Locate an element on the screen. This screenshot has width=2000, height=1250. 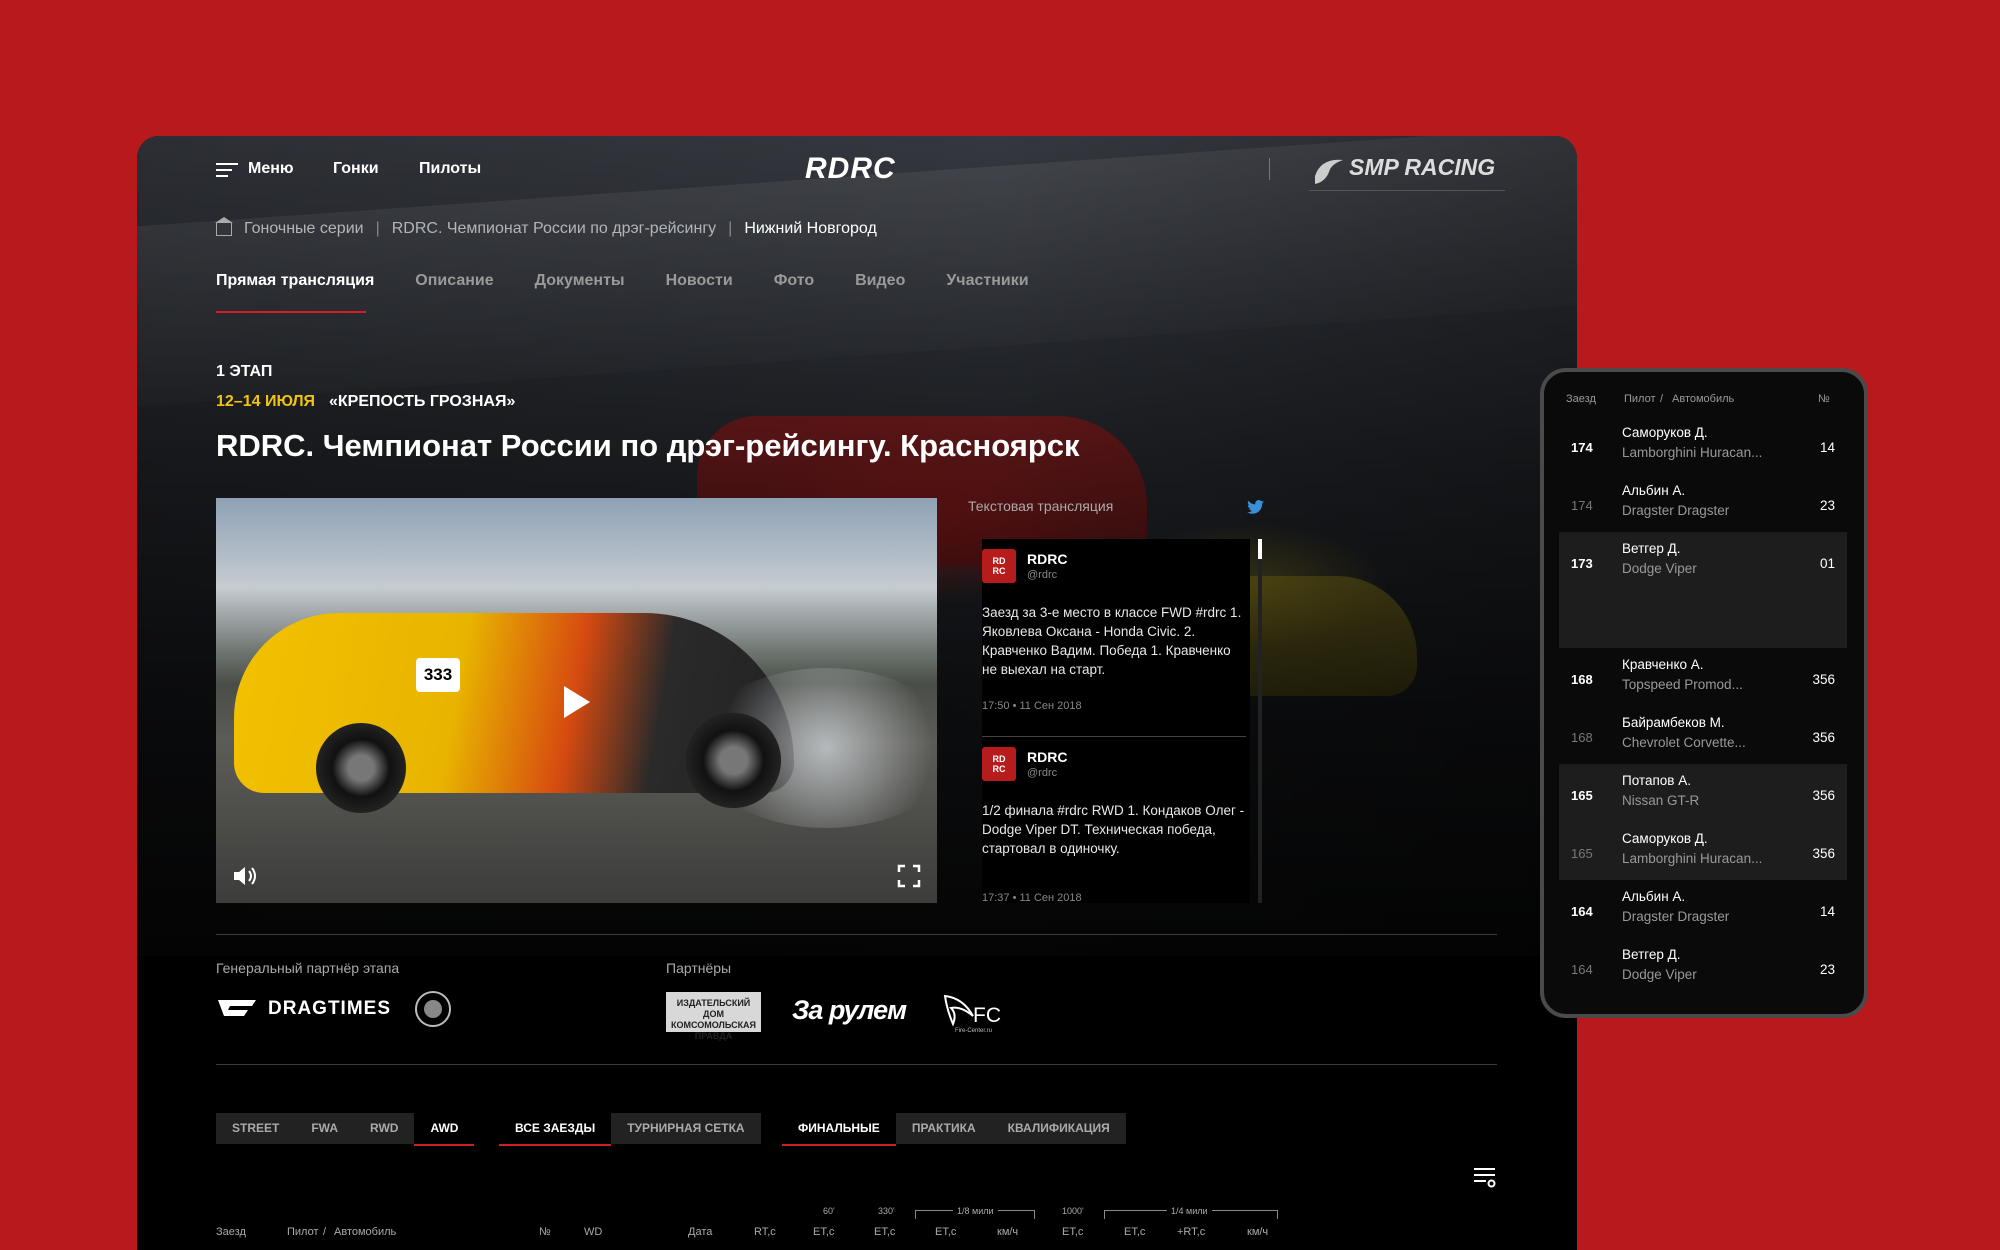
table-row: 168 Кравченко А. Topspeed Promod... 356 is located at coordinates (1703, 677).